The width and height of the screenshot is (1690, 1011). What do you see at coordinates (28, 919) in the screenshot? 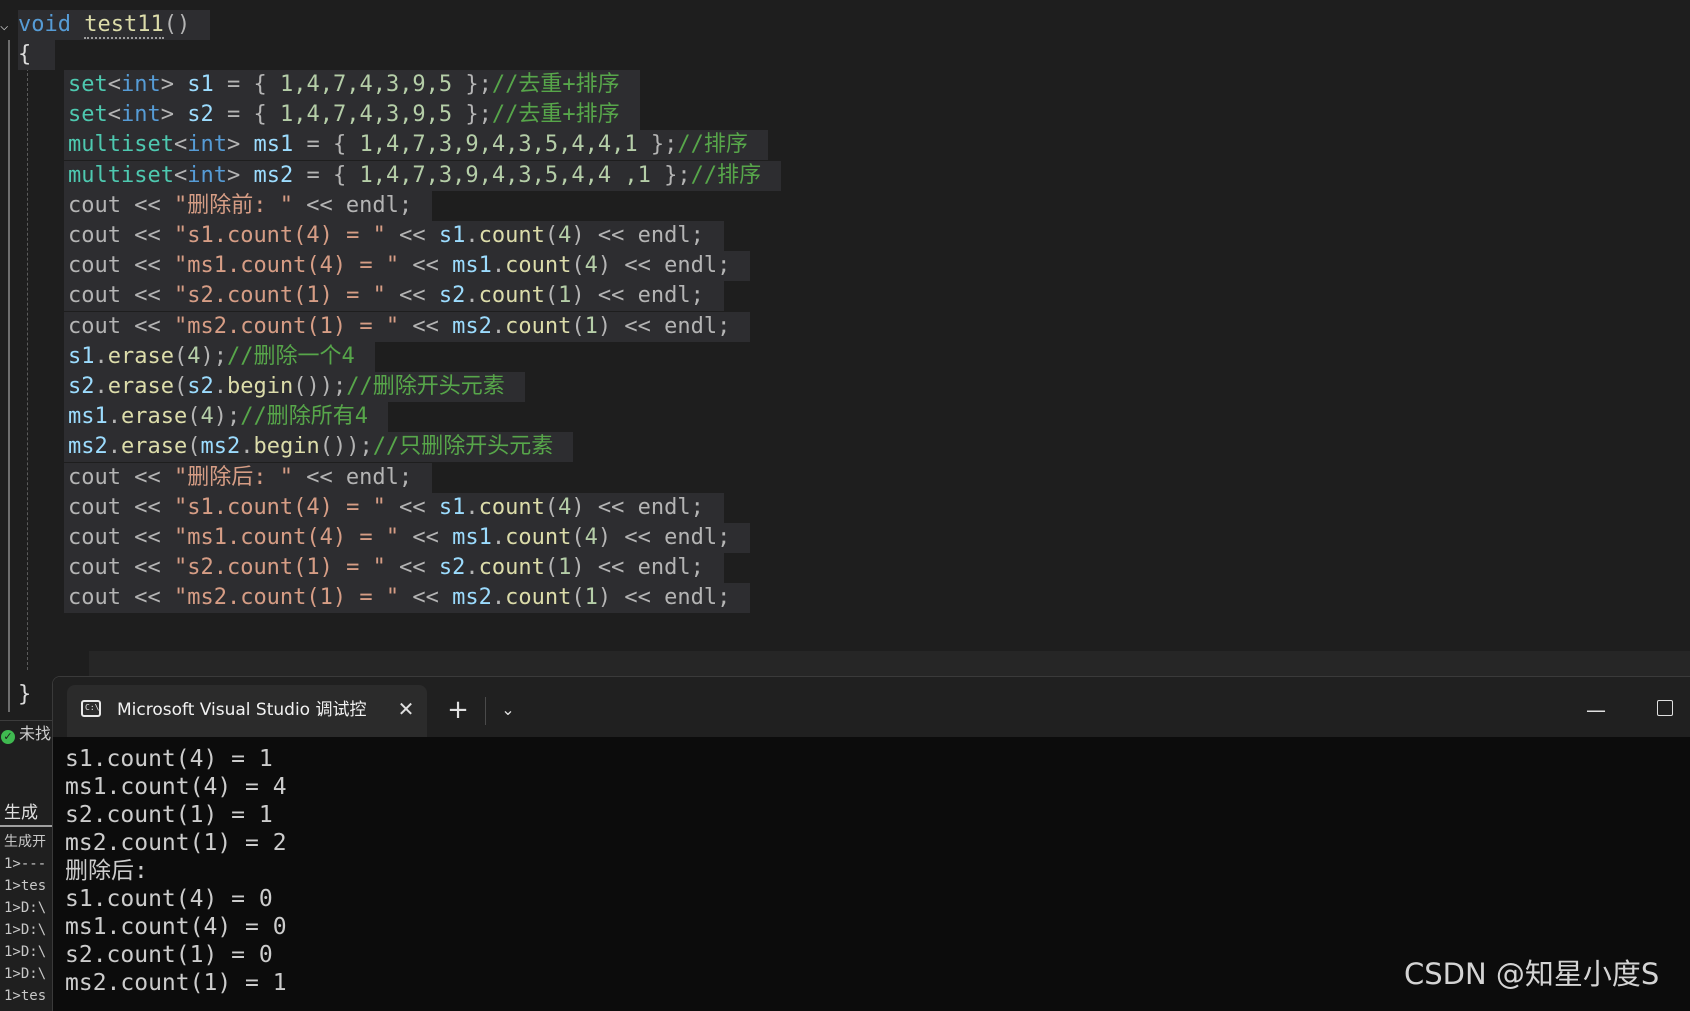
I see `output-log: 生成开 1>--- 1>tes 1>D:\ 1>D:\ 1>D:\ 1>D:\ 1>tes` at bounding box center [28, 919].